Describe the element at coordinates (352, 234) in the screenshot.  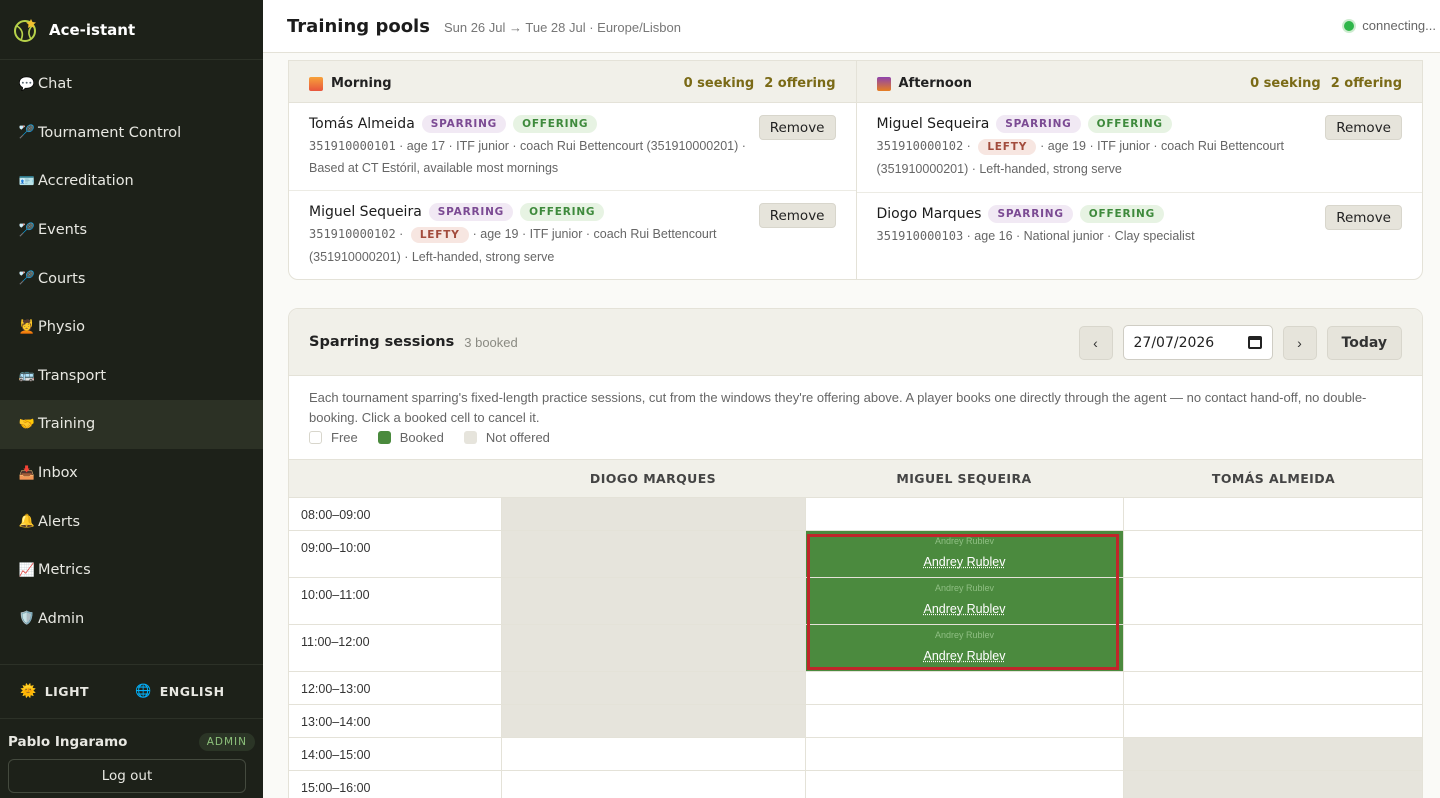
I see `phone-number: 351910000102` at that location.